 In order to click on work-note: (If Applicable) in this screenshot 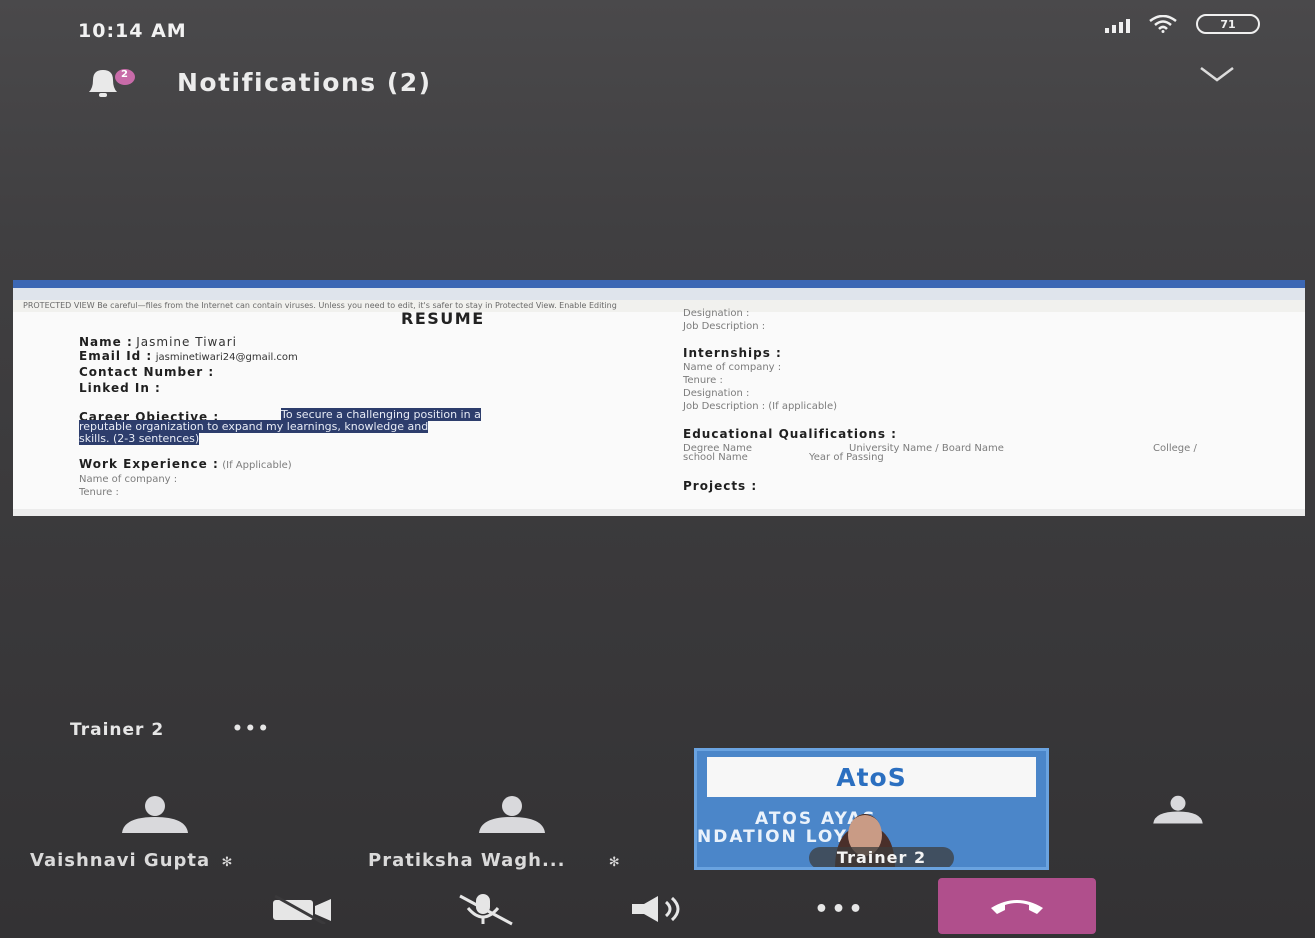, I will do `click(257, 465)`.